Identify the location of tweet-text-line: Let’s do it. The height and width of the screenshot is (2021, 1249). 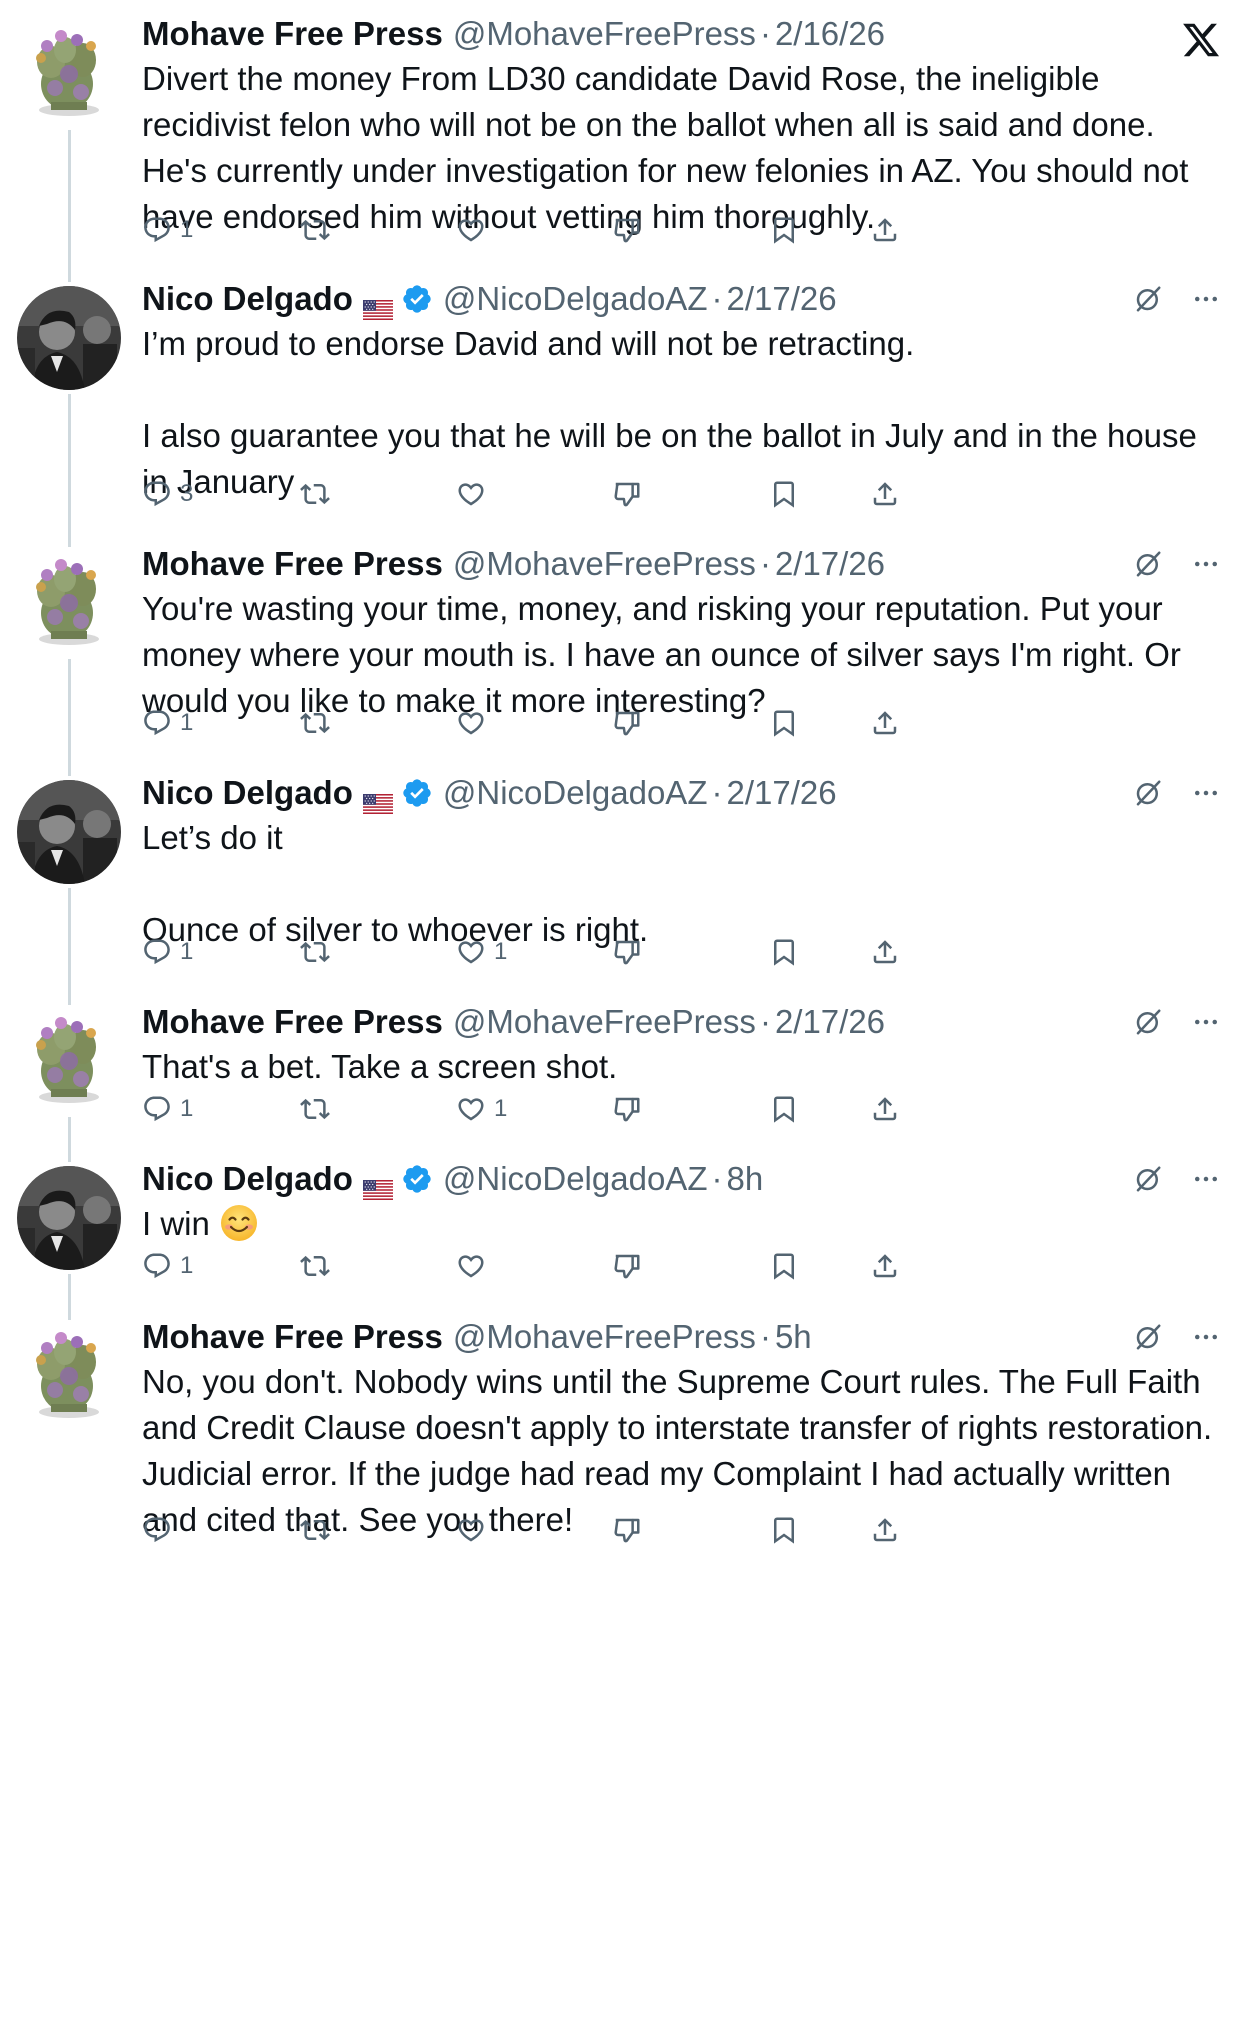
(682, 838).